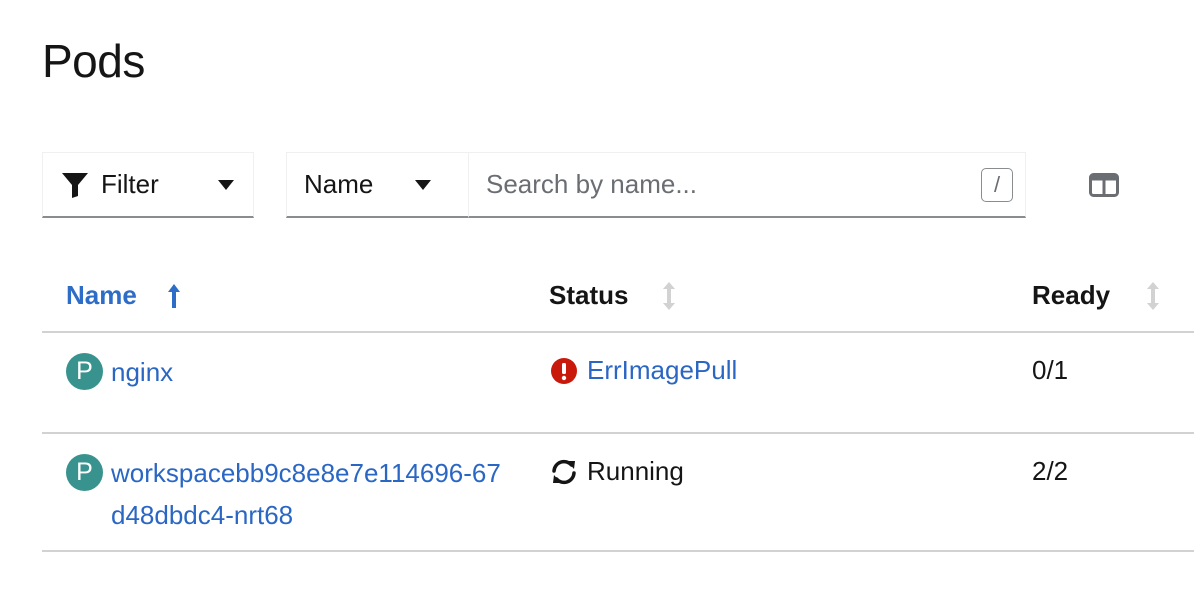  I want to click on search-box: /, so click(747, 185).